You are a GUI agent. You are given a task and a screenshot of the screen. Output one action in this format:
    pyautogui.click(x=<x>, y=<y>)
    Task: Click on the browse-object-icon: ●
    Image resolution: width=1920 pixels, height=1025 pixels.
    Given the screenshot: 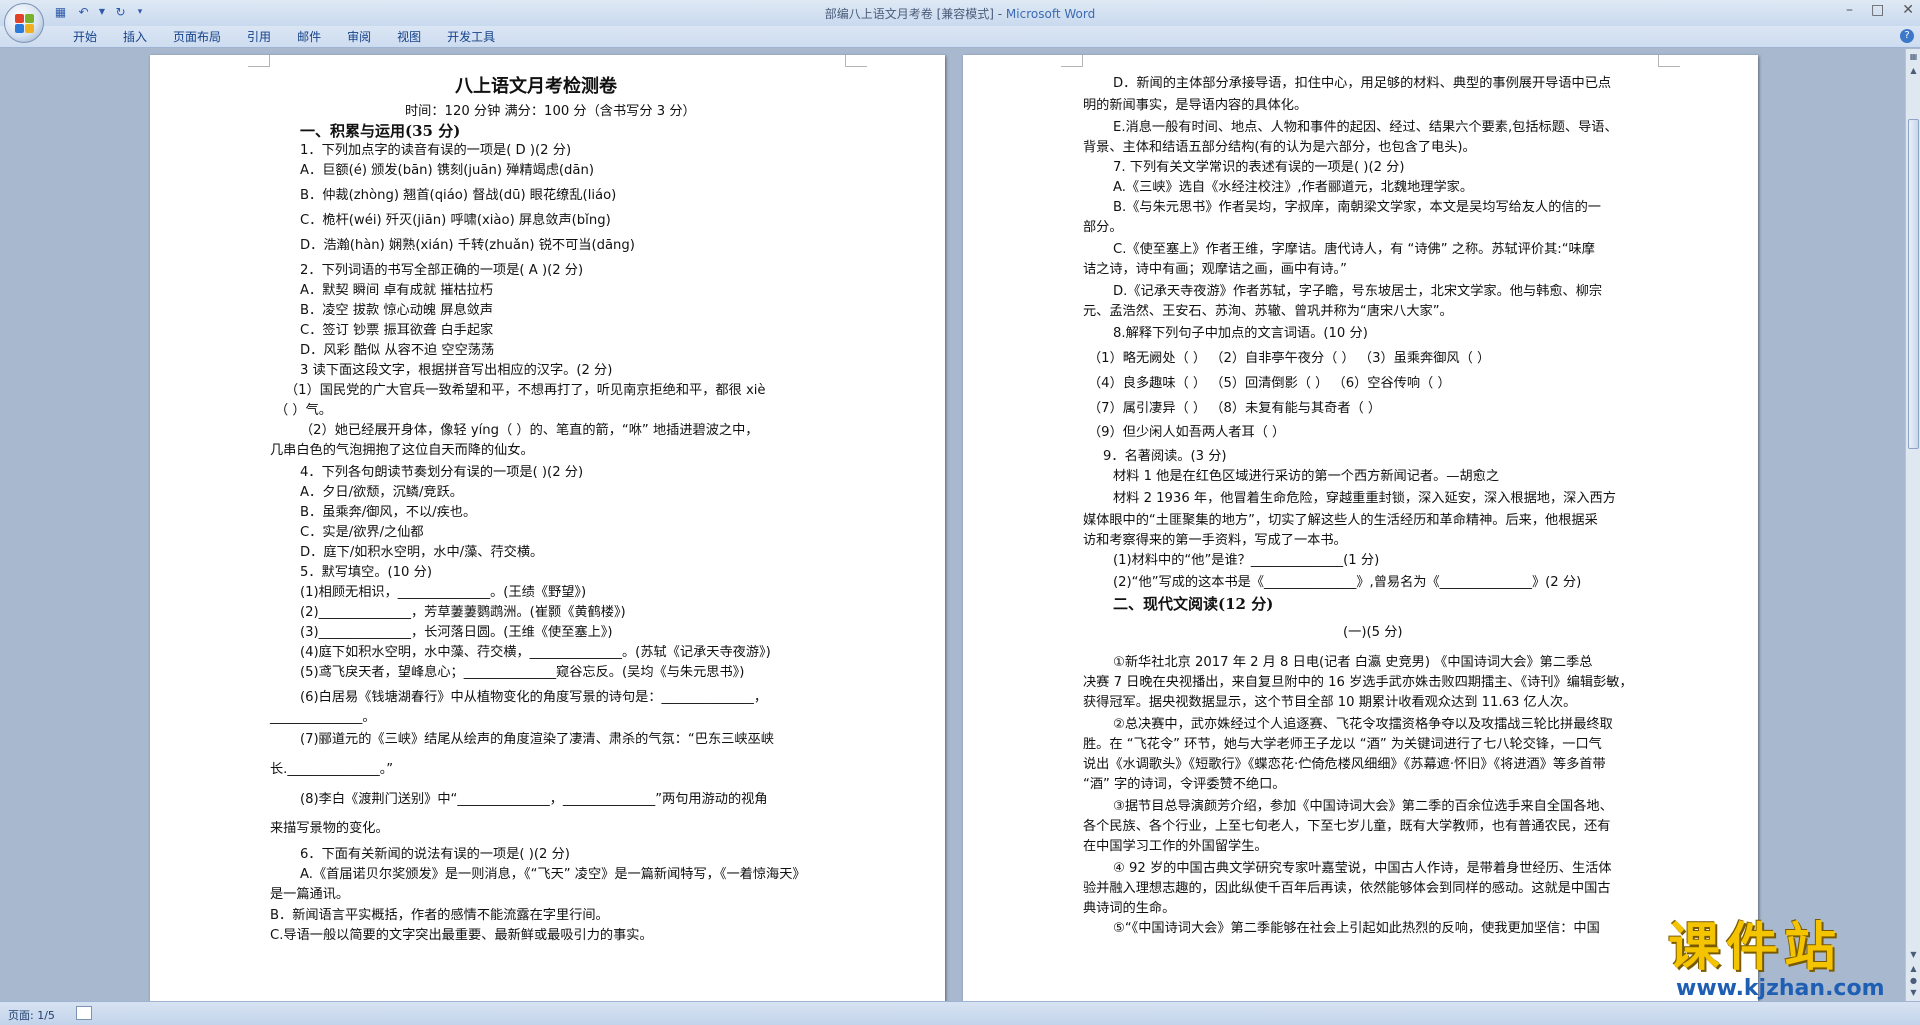 What is the action you would take?
    pyautogui.click(x=1913, y=981)
    